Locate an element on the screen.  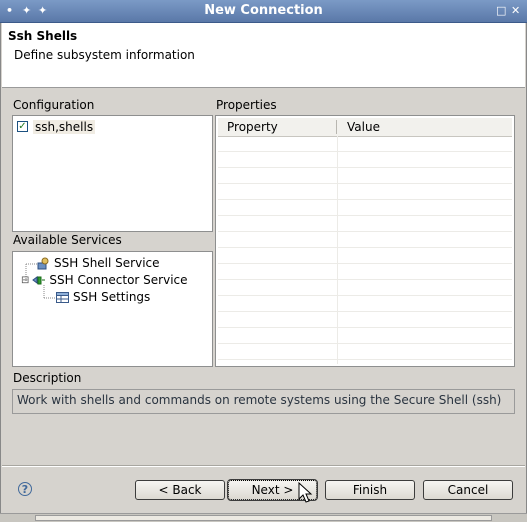
description-label: Description is located at coordinates (47, 378).